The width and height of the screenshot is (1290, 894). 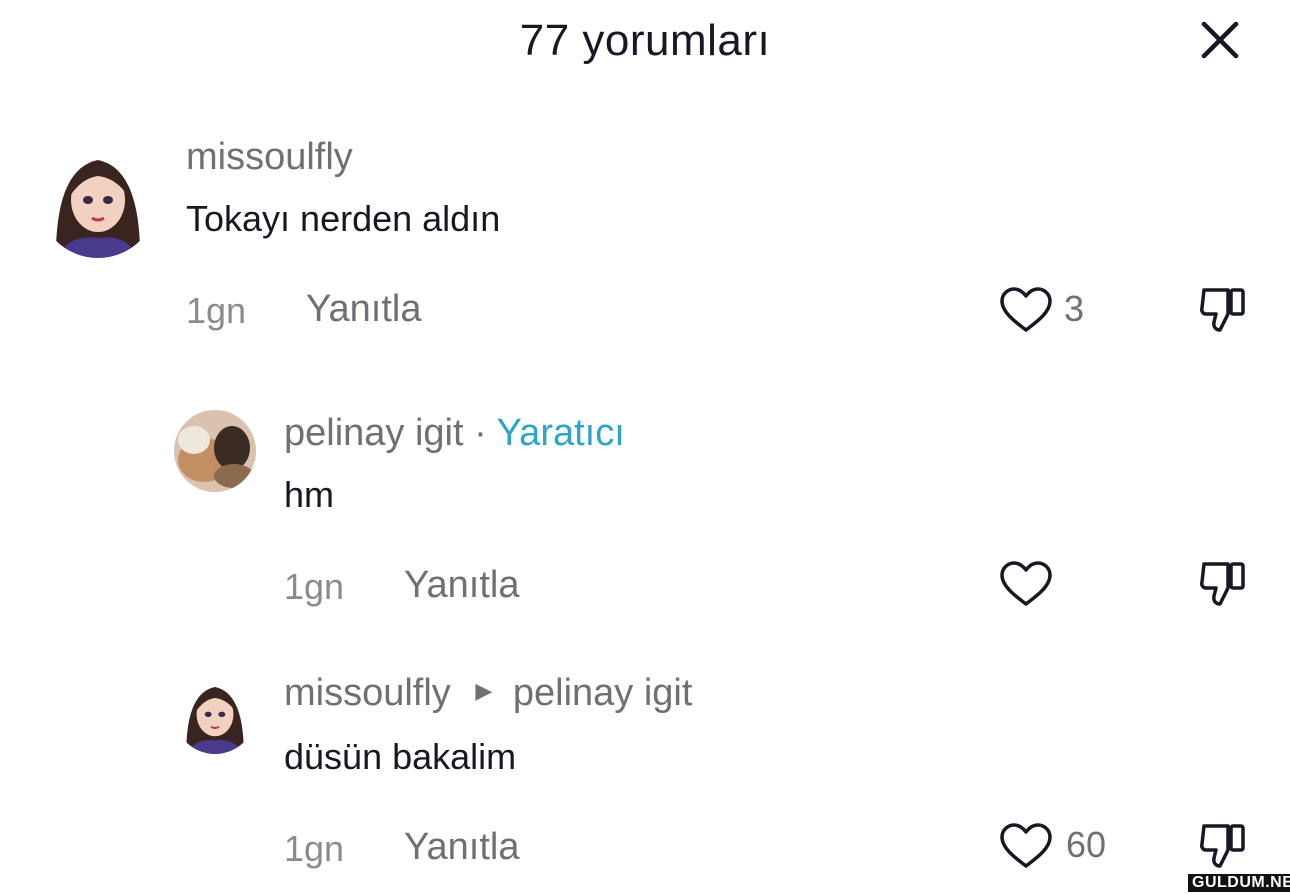 I want to click on close-icon, so click(x=1220, y=40).